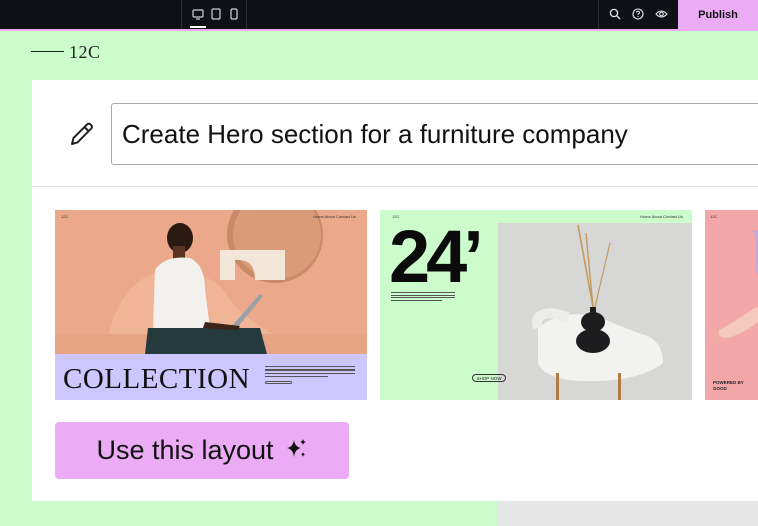 The height and width of the screenshot is (526, 758). I want to click on toolbar-accent-line, so click(379, 30).